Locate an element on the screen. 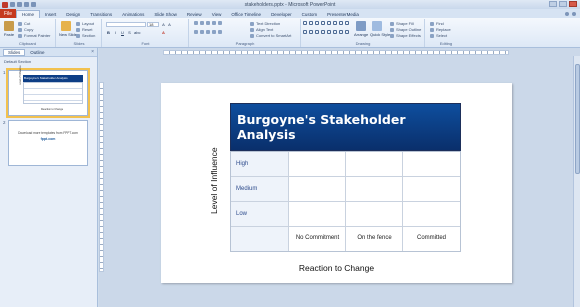  convert-smartart-button: Convert to SmartArt is located at coordinates (270, 35).